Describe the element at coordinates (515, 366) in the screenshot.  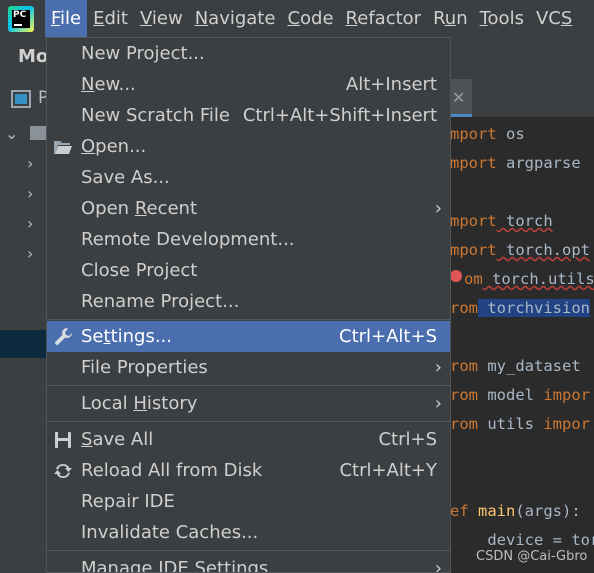
I see `code-line: rom my_dataset` at that location.